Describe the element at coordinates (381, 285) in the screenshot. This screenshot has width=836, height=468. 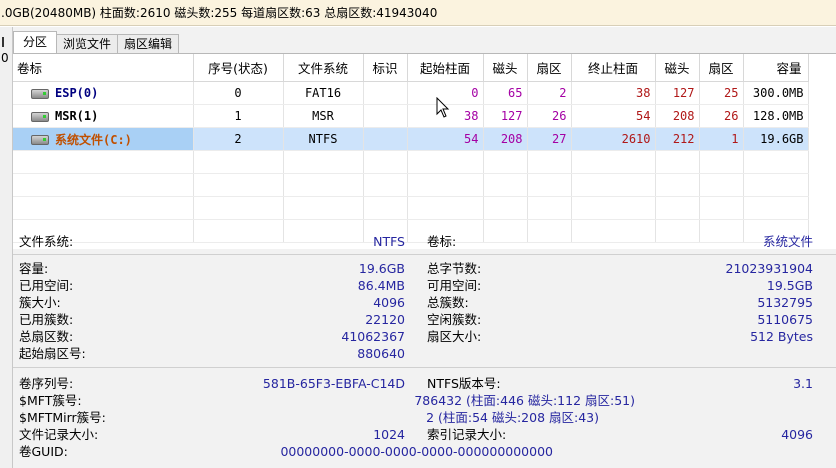
I see `used-space-value: 86.4MB` at that location.